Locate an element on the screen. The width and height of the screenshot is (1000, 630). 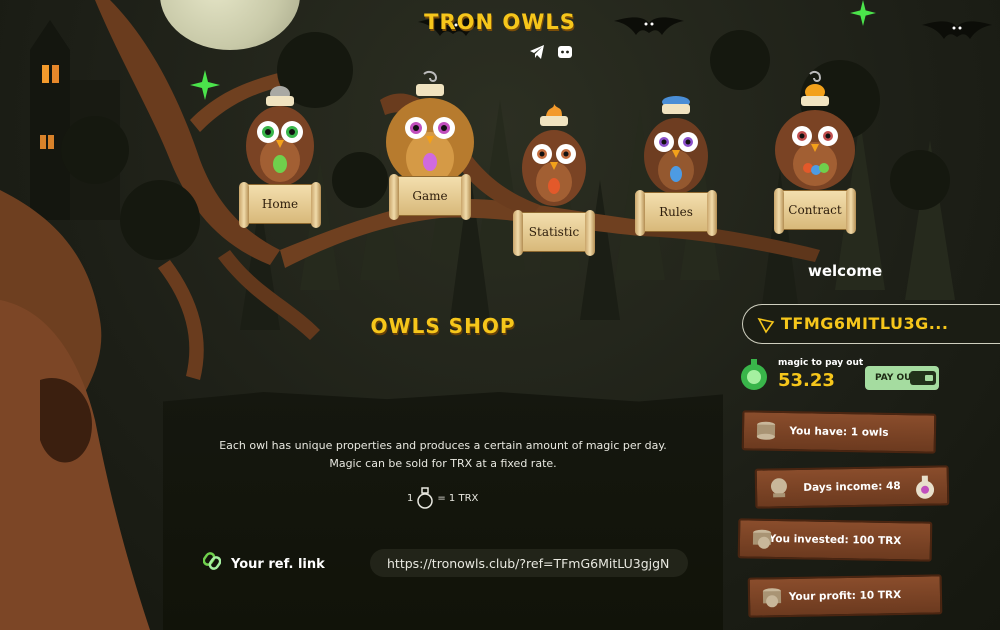
nav-contract-label: Contract is located at coordinates (815, 210).